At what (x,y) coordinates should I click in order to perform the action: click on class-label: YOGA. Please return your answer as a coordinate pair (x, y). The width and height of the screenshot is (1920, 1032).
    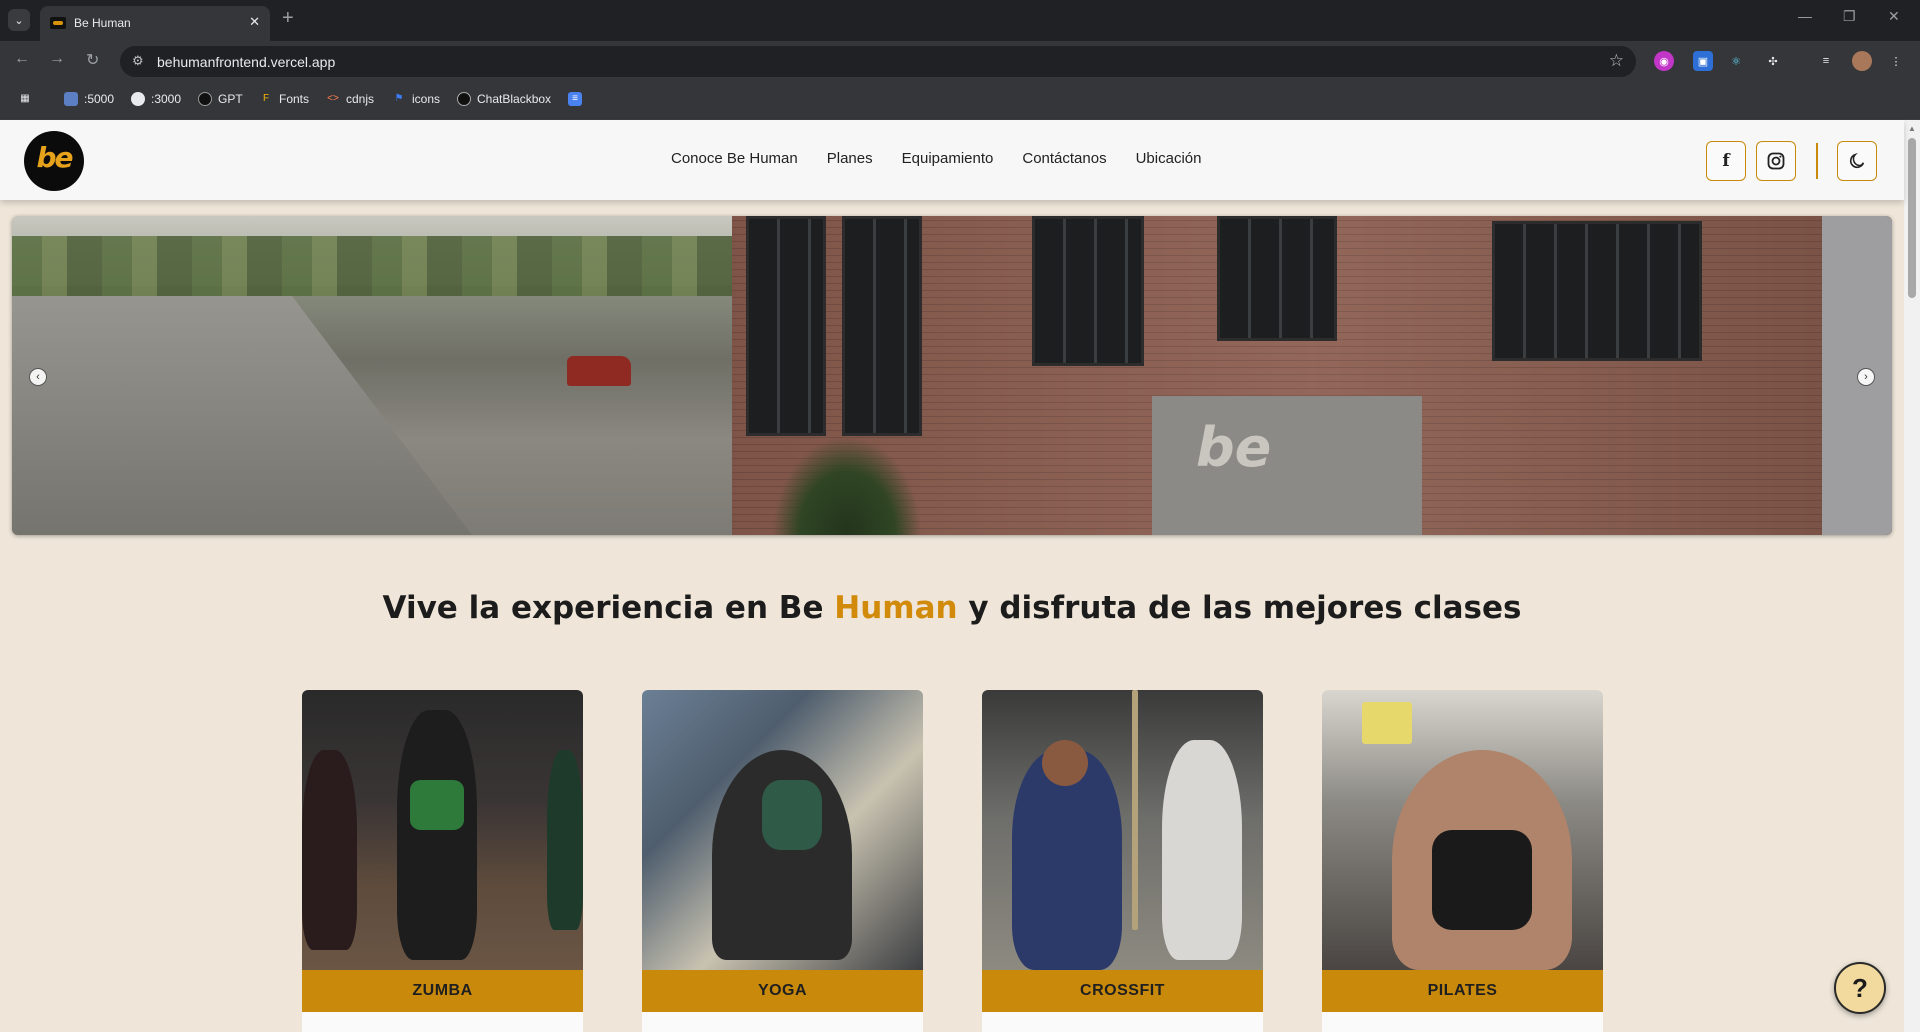
    Looking at the image, I should click on (782, 991).